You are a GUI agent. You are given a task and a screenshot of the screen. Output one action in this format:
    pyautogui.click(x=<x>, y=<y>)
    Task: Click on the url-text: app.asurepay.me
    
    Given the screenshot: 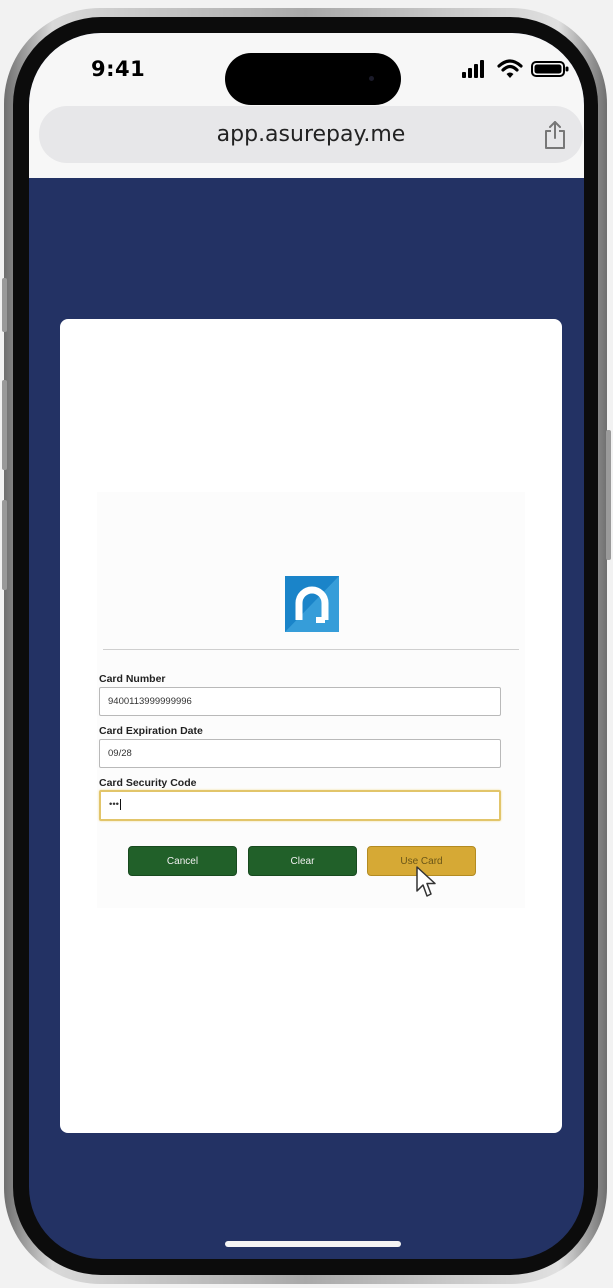 What is the action you would take?
    pyautogui.click(x=311, y=134)
    